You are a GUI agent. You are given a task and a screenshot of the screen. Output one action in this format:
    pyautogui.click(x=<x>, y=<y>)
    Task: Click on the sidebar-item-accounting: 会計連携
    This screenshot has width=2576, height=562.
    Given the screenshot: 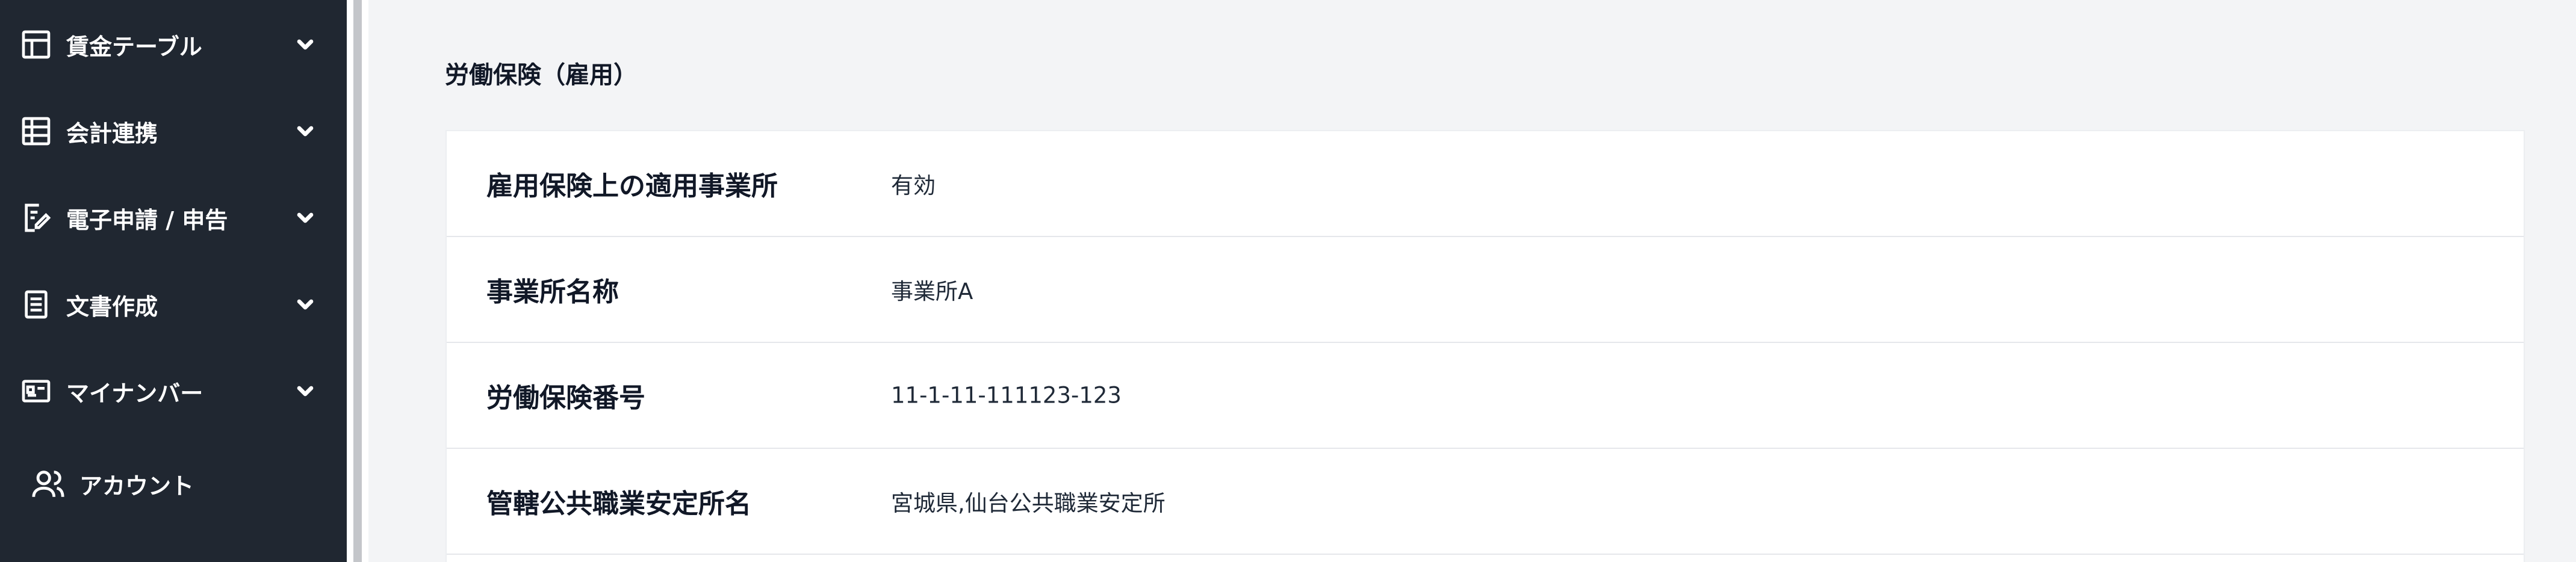 What is the action you would take?
    pyautogui.click(x=173, y=131)
    